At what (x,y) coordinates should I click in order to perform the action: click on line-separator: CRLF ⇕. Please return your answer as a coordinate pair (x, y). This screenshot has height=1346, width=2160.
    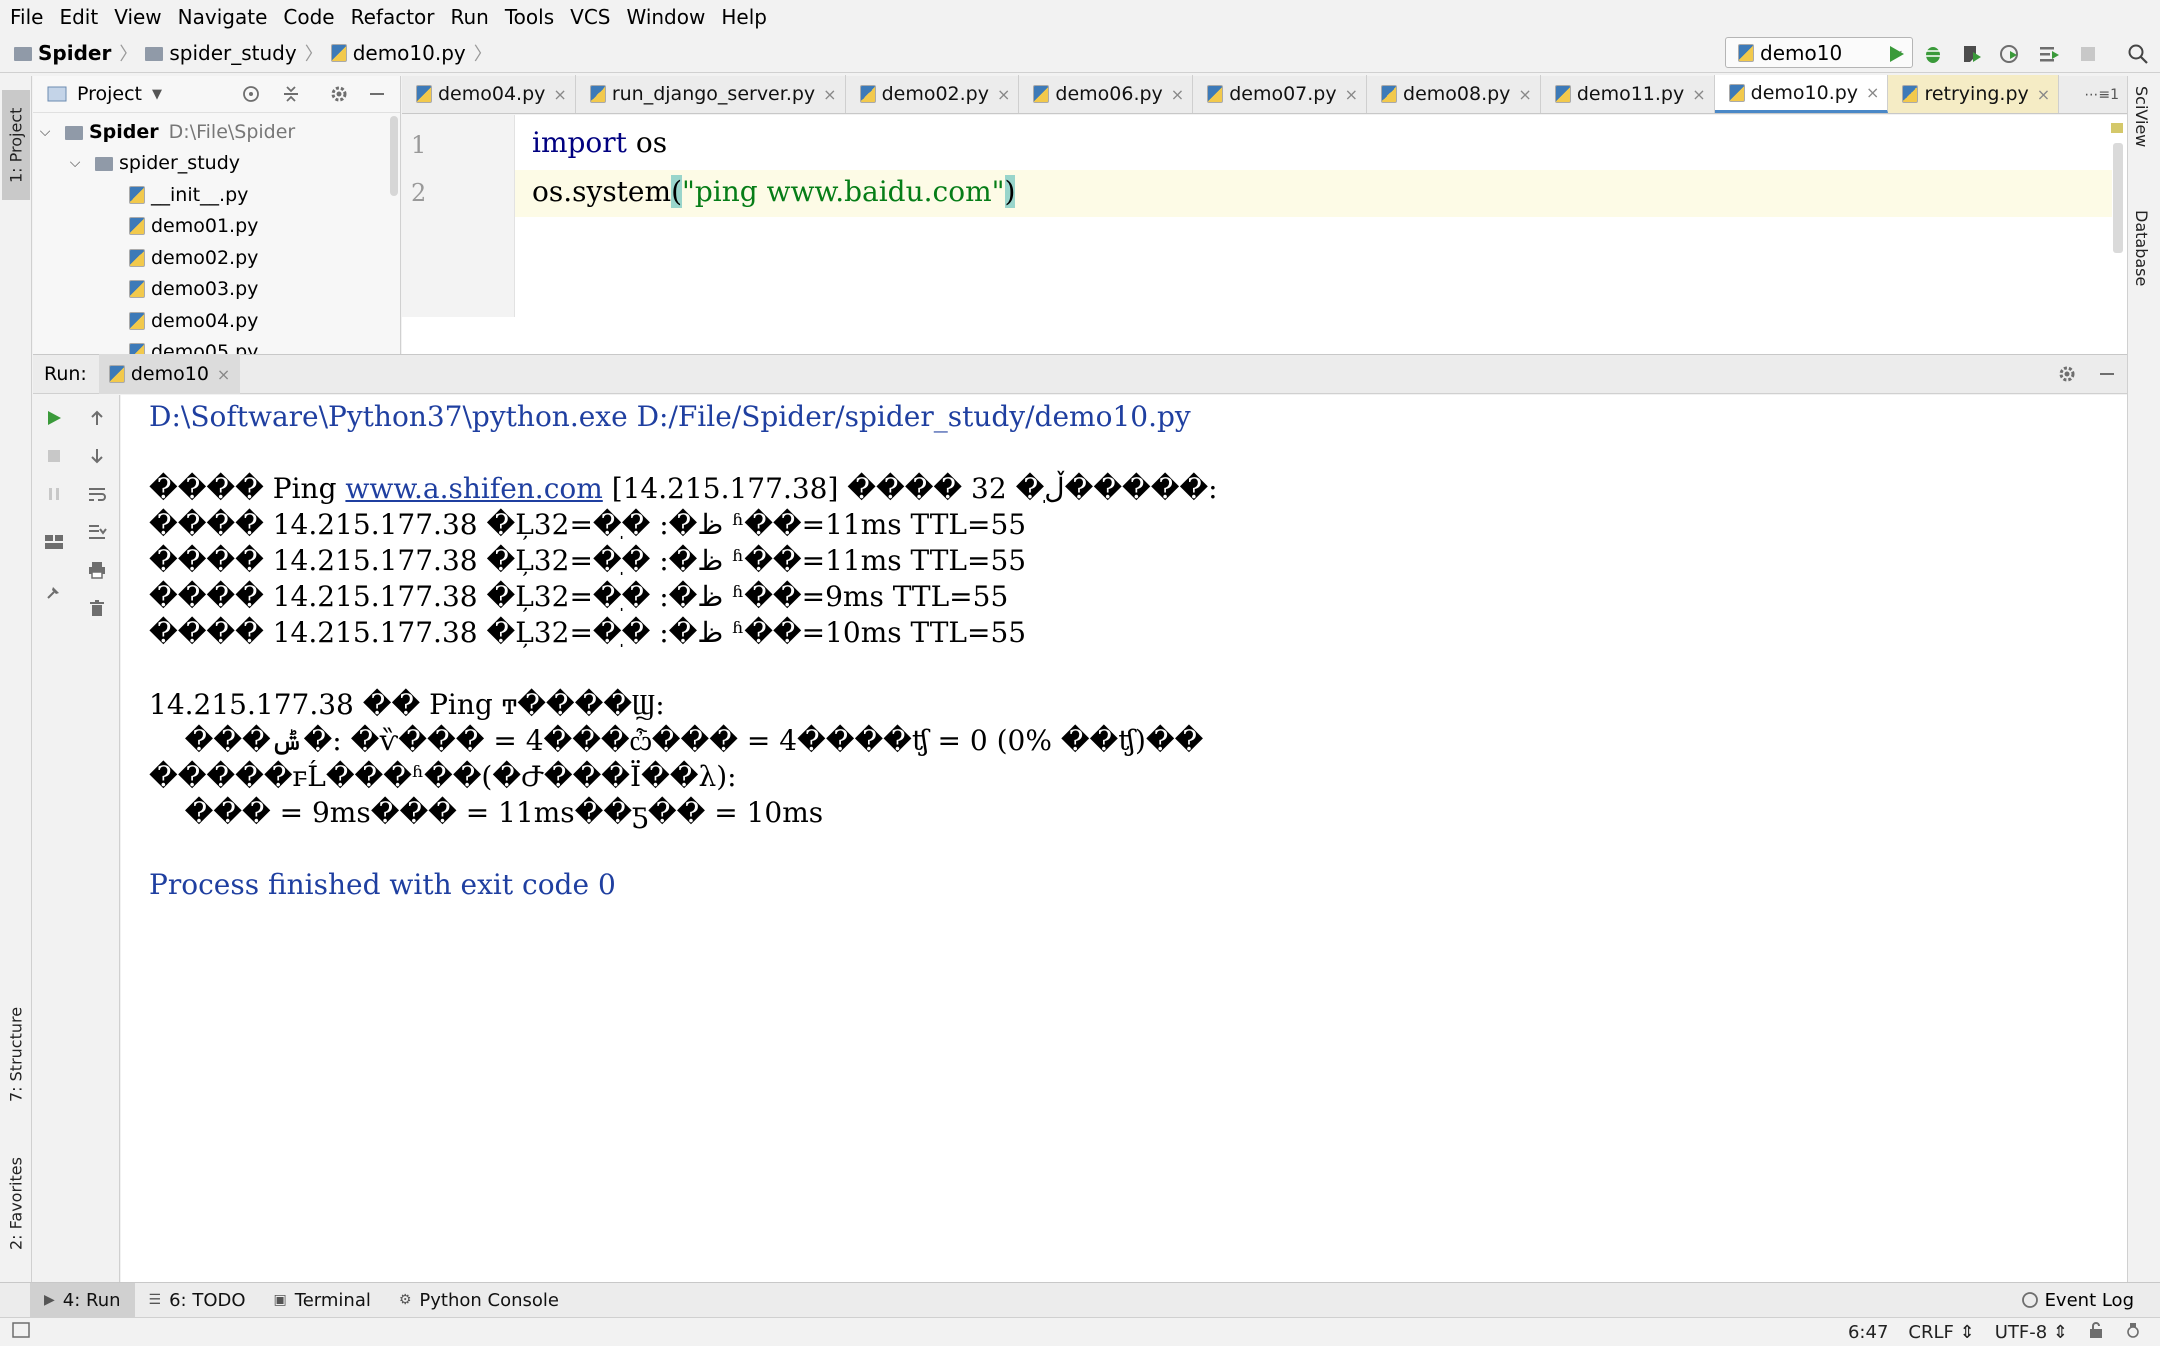
    Looking at the image, I should click on (1941, 1332).